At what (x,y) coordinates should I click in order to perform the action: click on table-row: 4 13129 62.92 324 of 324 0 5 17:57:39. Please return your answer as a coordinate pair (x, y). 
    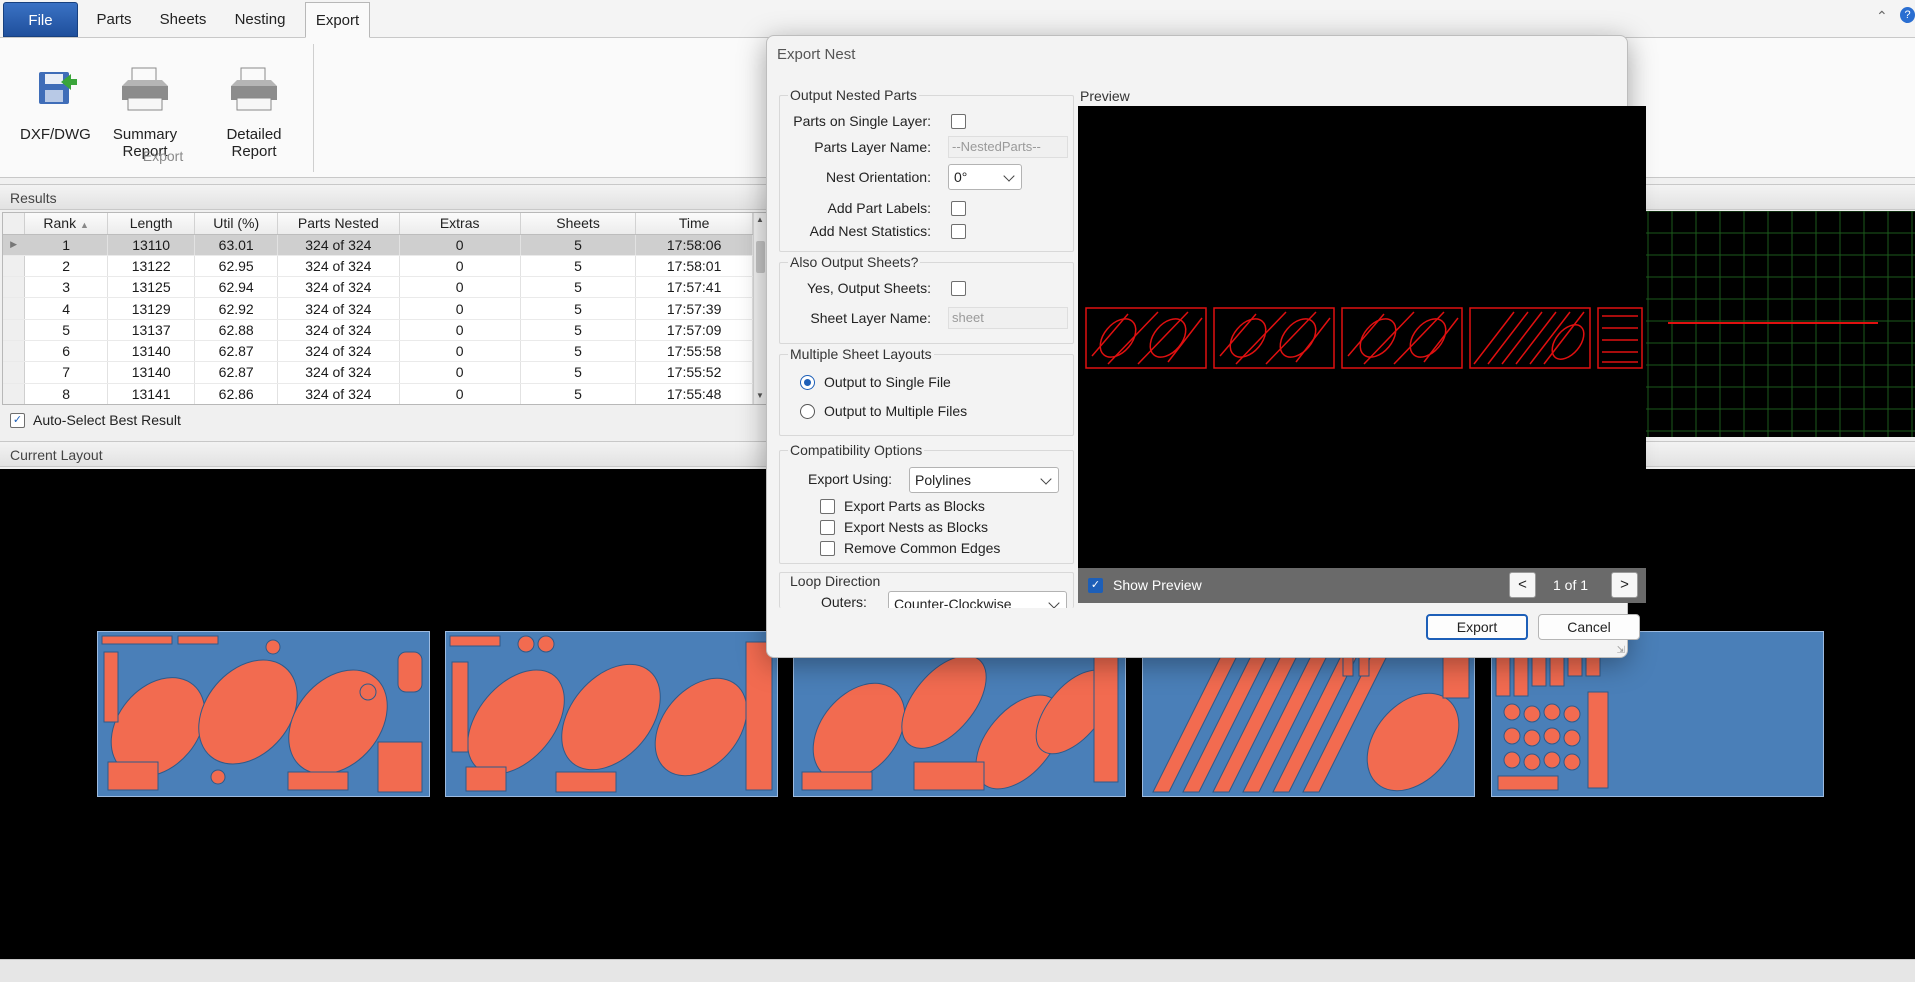
    Looking at the image, I should click on (378, 308).